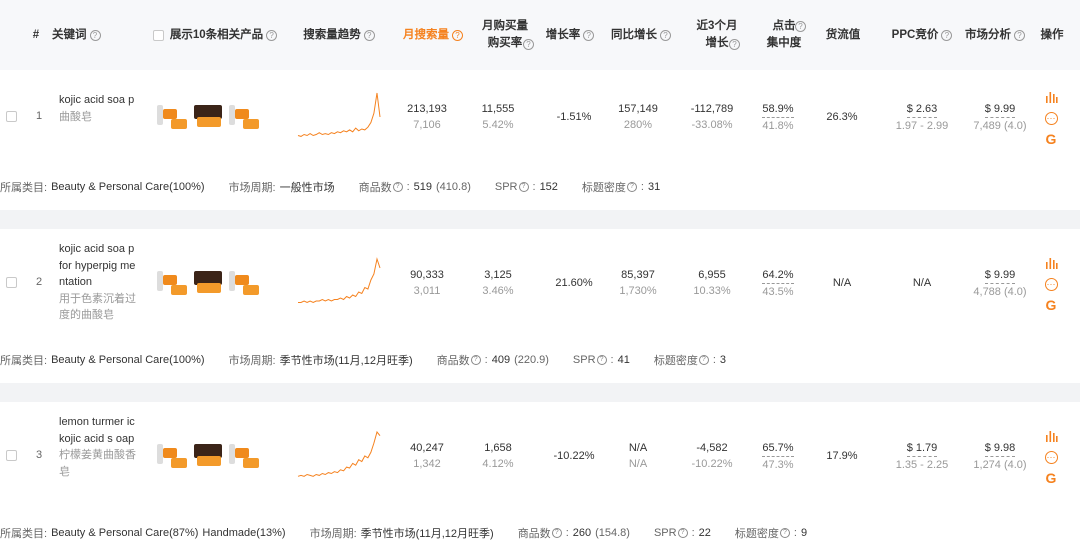 The width and height of the screenshot is (1080, 558). Describe the element at coordinates (505, 35) in the screenshot. I see `header-buy-rate: 月购买量 购买率?` at that location.